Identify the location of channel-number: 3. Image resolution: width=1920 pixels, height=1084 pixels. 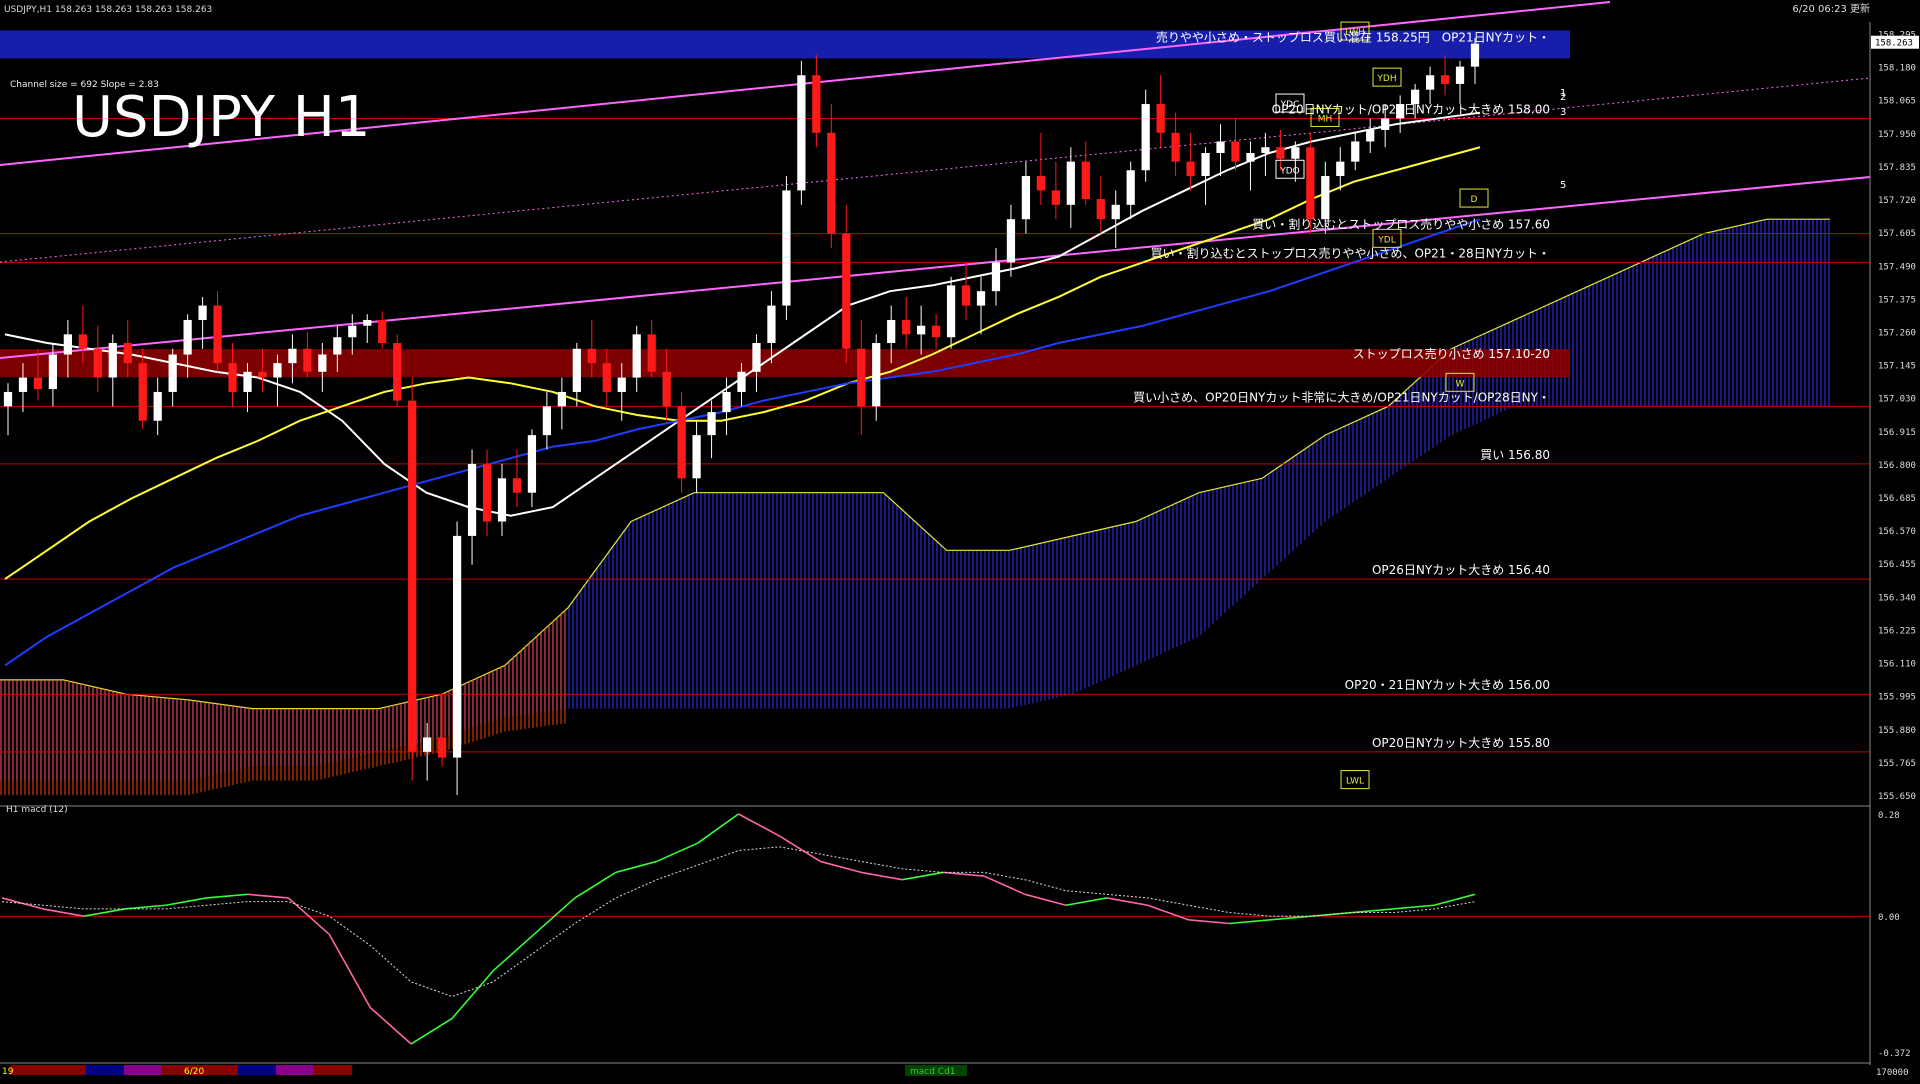
(1563, 112).